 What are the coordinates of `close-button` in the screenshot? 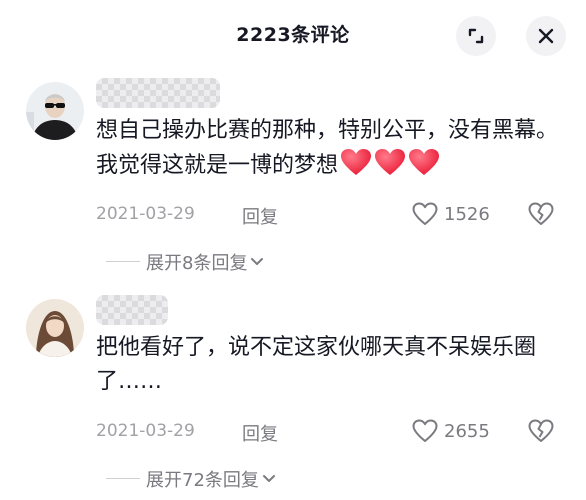 It's located at (546, 36).